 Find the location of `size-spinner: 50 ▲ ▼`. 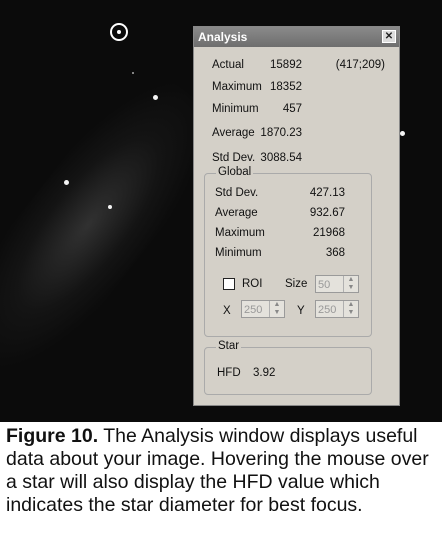

size-spinner: 50 ▲ ▼ is located at coordinates (337, 284).